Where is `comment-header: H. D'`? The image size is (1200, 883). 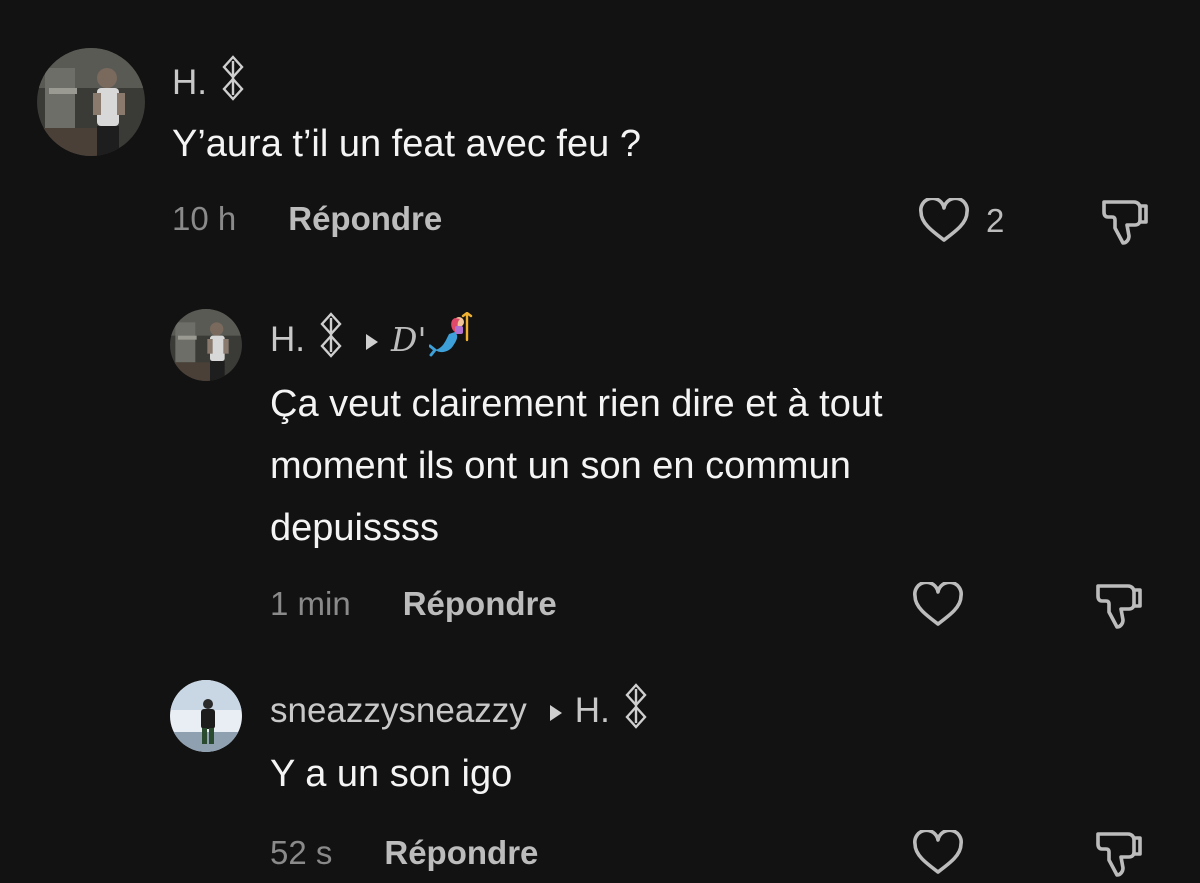
comment-header: H. D' is located at coordinates (372, 339).